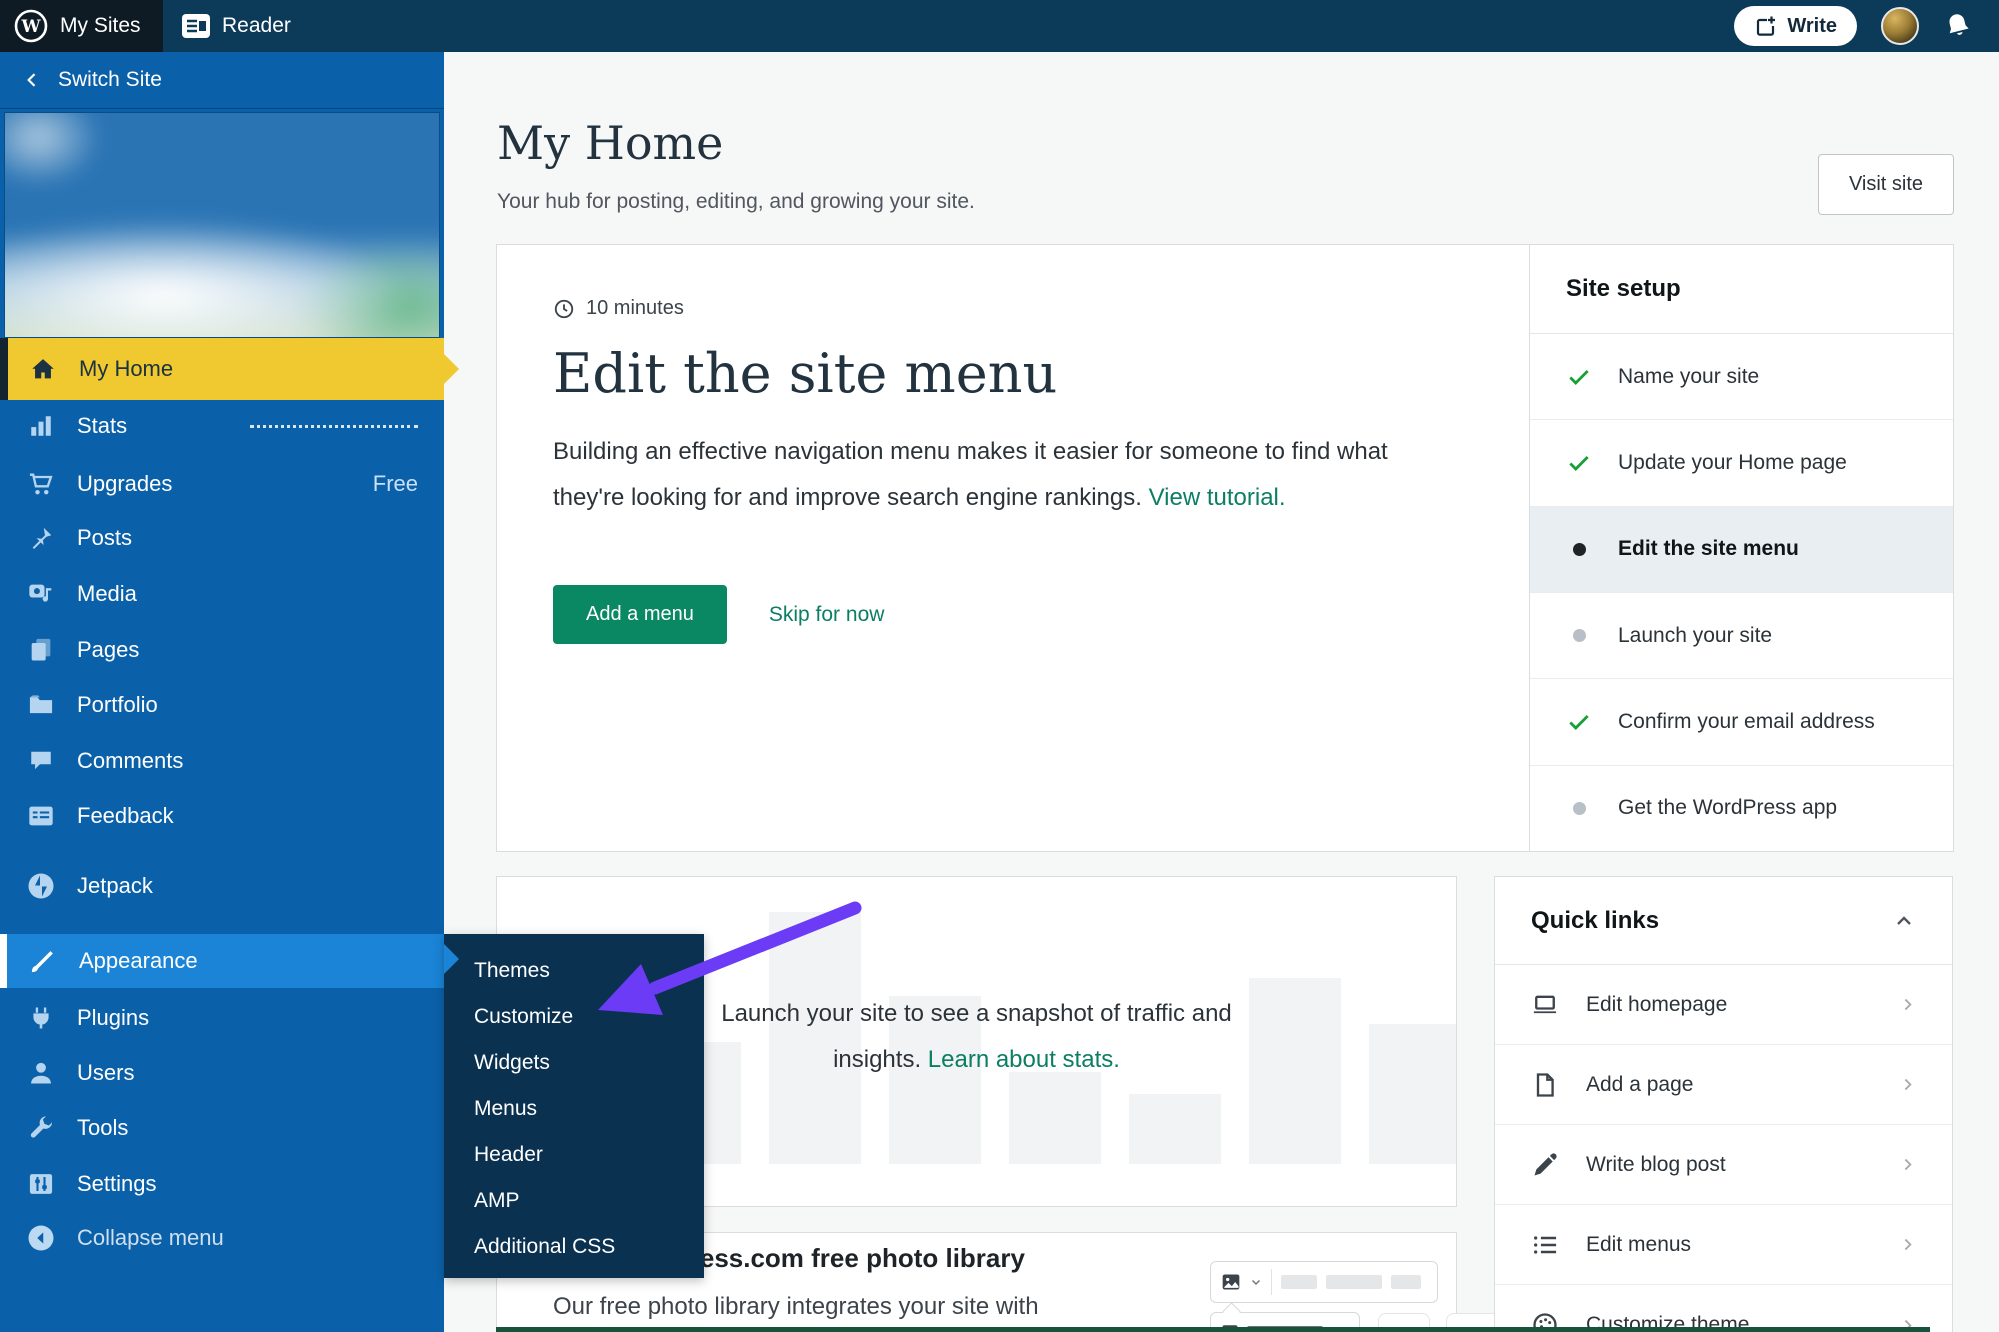 This screenshot has width=1999, height=1332. I want to click on sidebar-item-upgrades: Upgrades Free, so click(222, 484).